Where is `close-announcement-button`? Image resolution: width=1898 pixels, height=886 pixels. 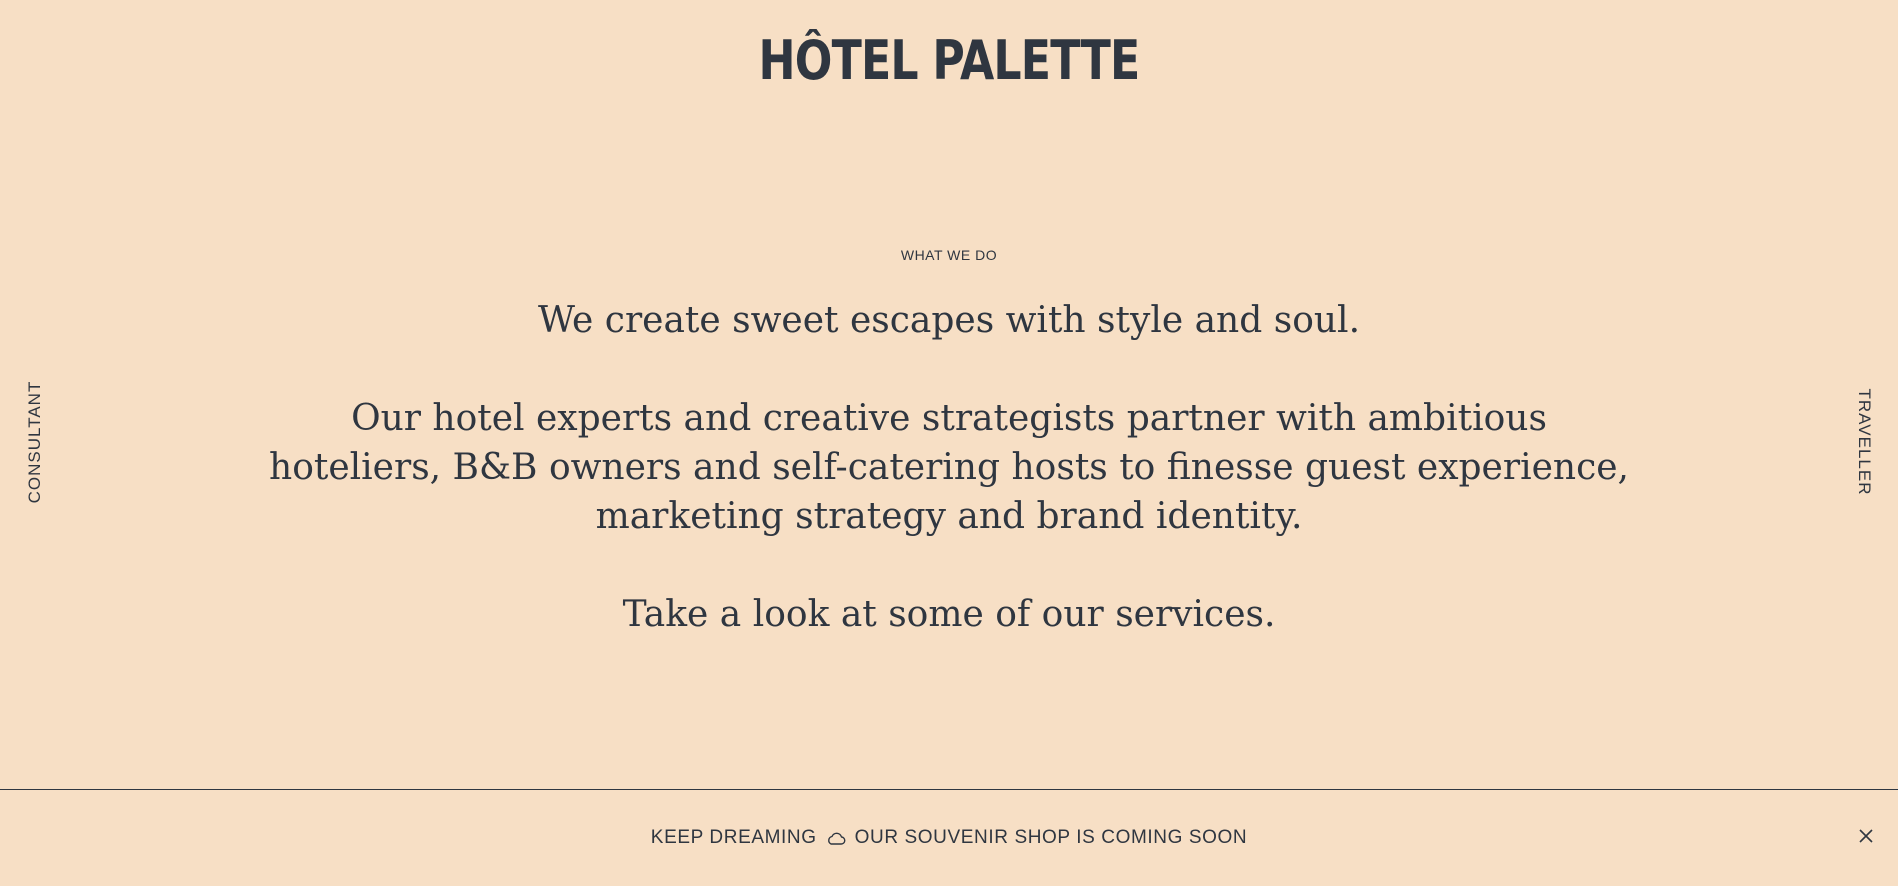
close-announcement-button is located at coordinates (1866, 838).